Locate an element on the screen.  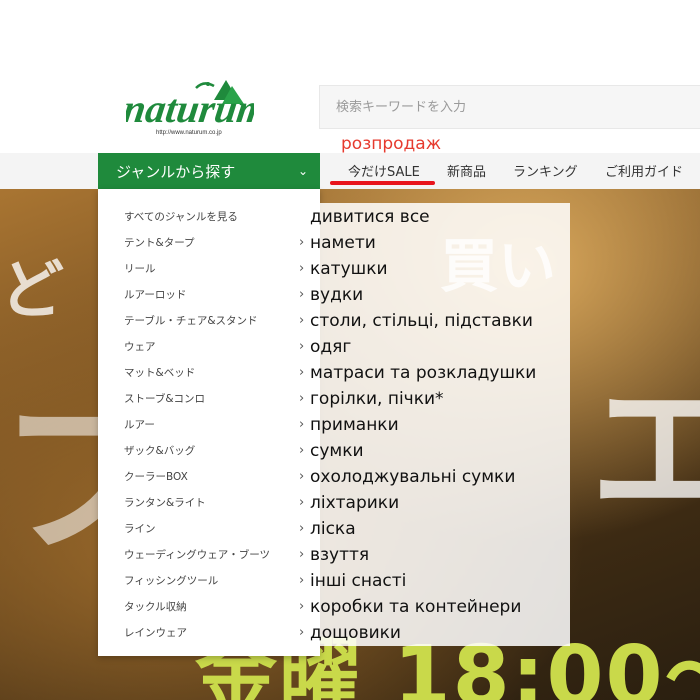
search-box is located at coordinates (509, 107).